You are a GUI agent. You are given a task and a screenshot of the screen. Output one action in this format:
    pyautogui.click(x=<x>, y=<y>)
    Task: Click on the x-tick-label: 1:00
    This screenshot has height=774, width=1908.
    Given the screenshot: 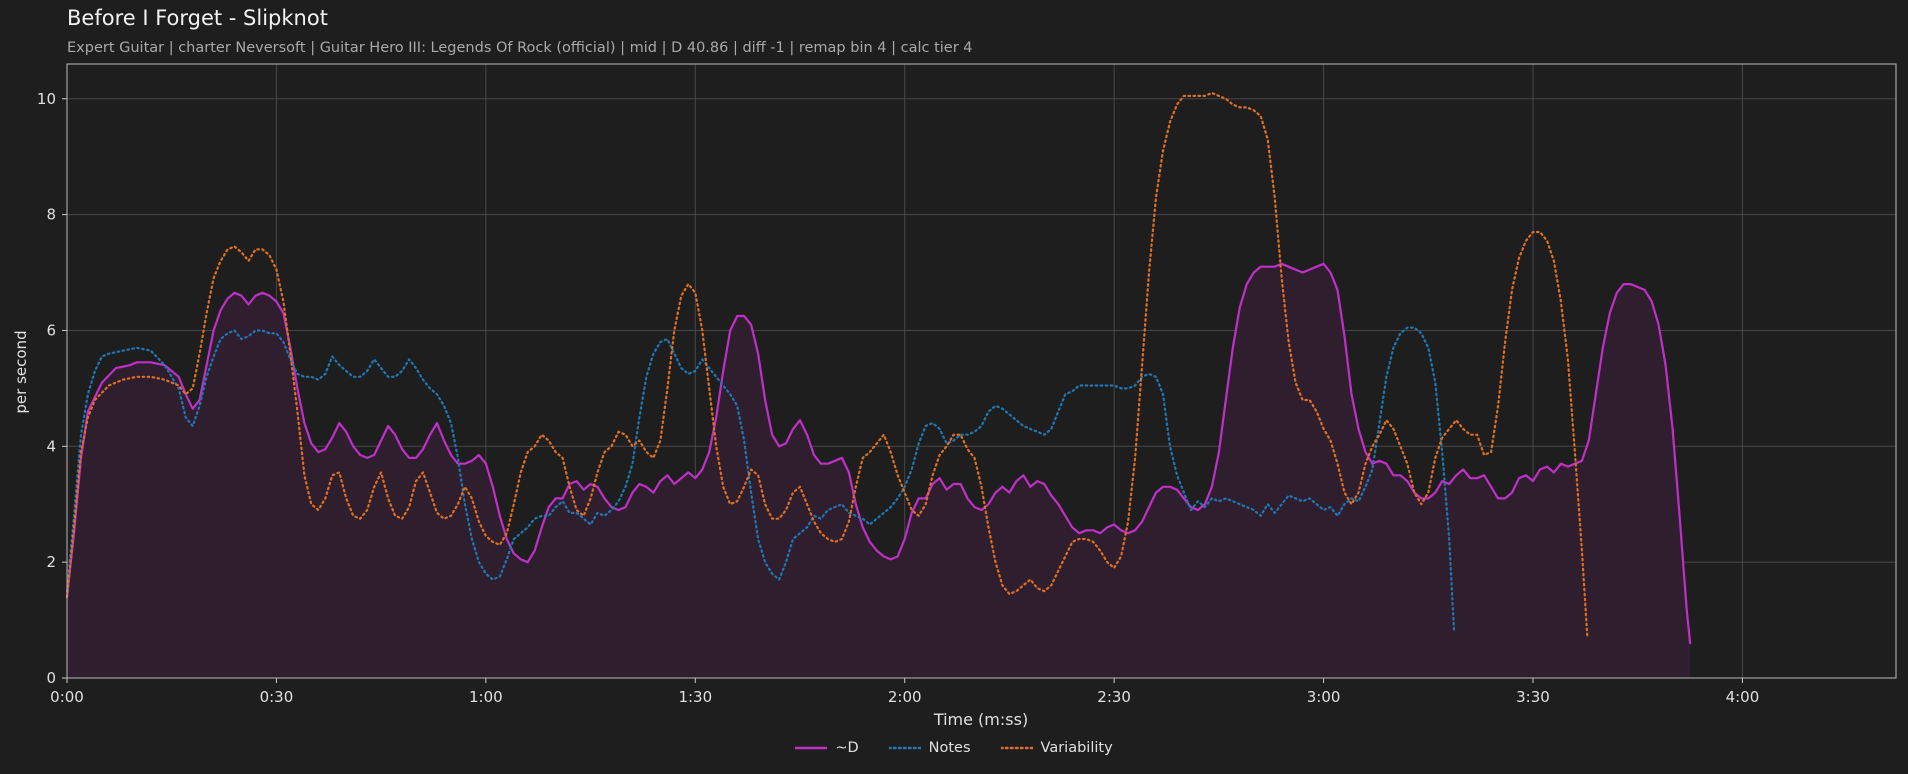 What is the action you would take?
    pyautogui.click(x=486, y=697)
    